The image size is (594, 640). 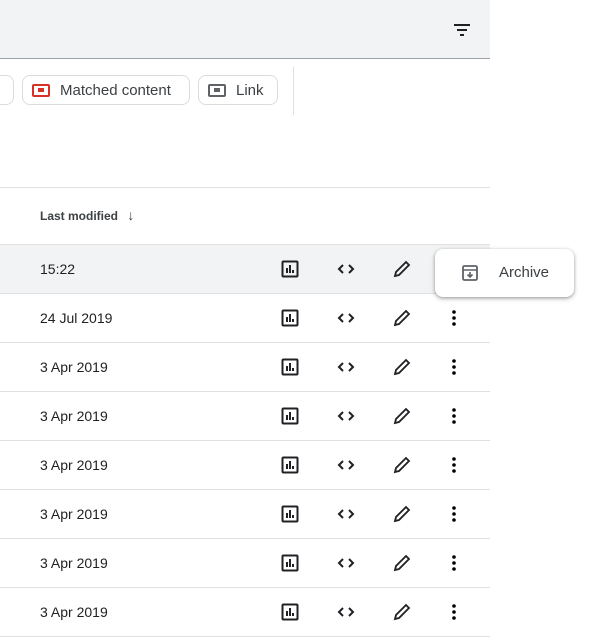 What do you see at coordinates (245, 269) in the screenshot?
I see `table-row: 15:22` at bounding box center [245, 269].